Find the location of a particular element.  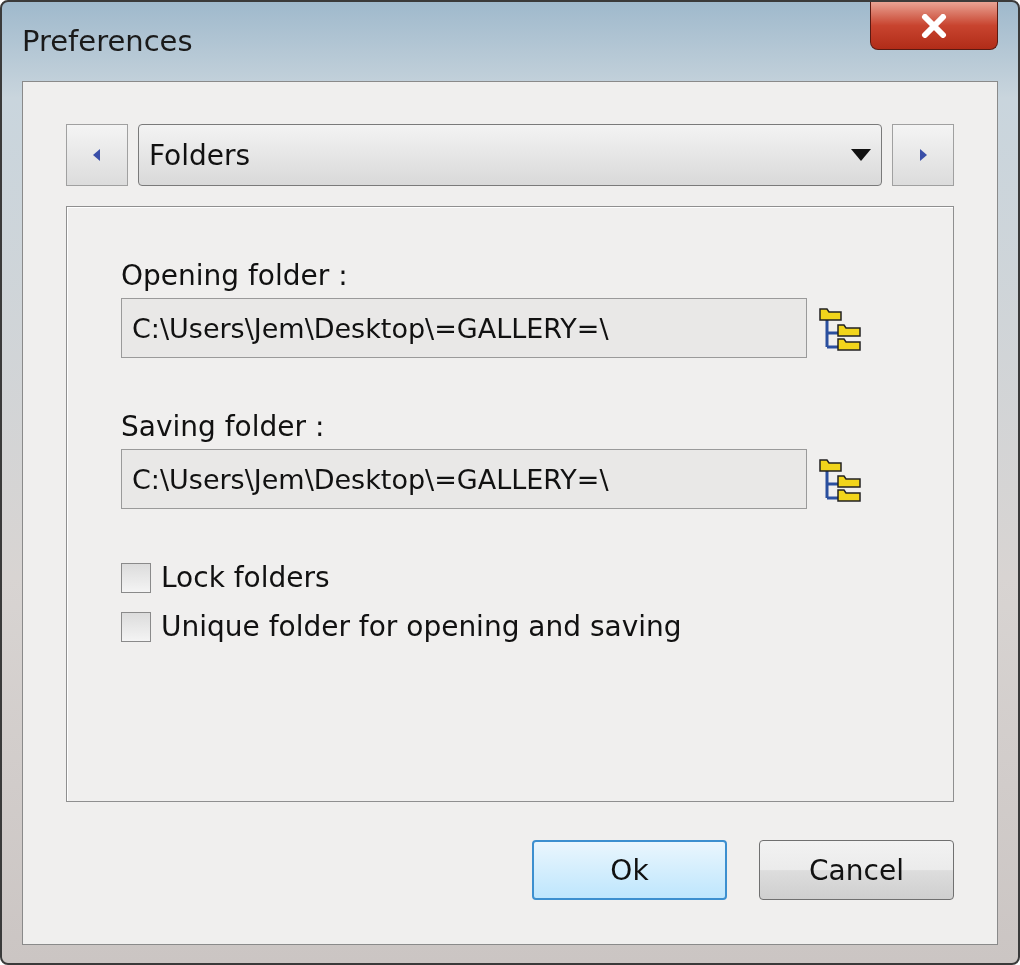

right-arrow-icon is located at coordinates (923, 155).